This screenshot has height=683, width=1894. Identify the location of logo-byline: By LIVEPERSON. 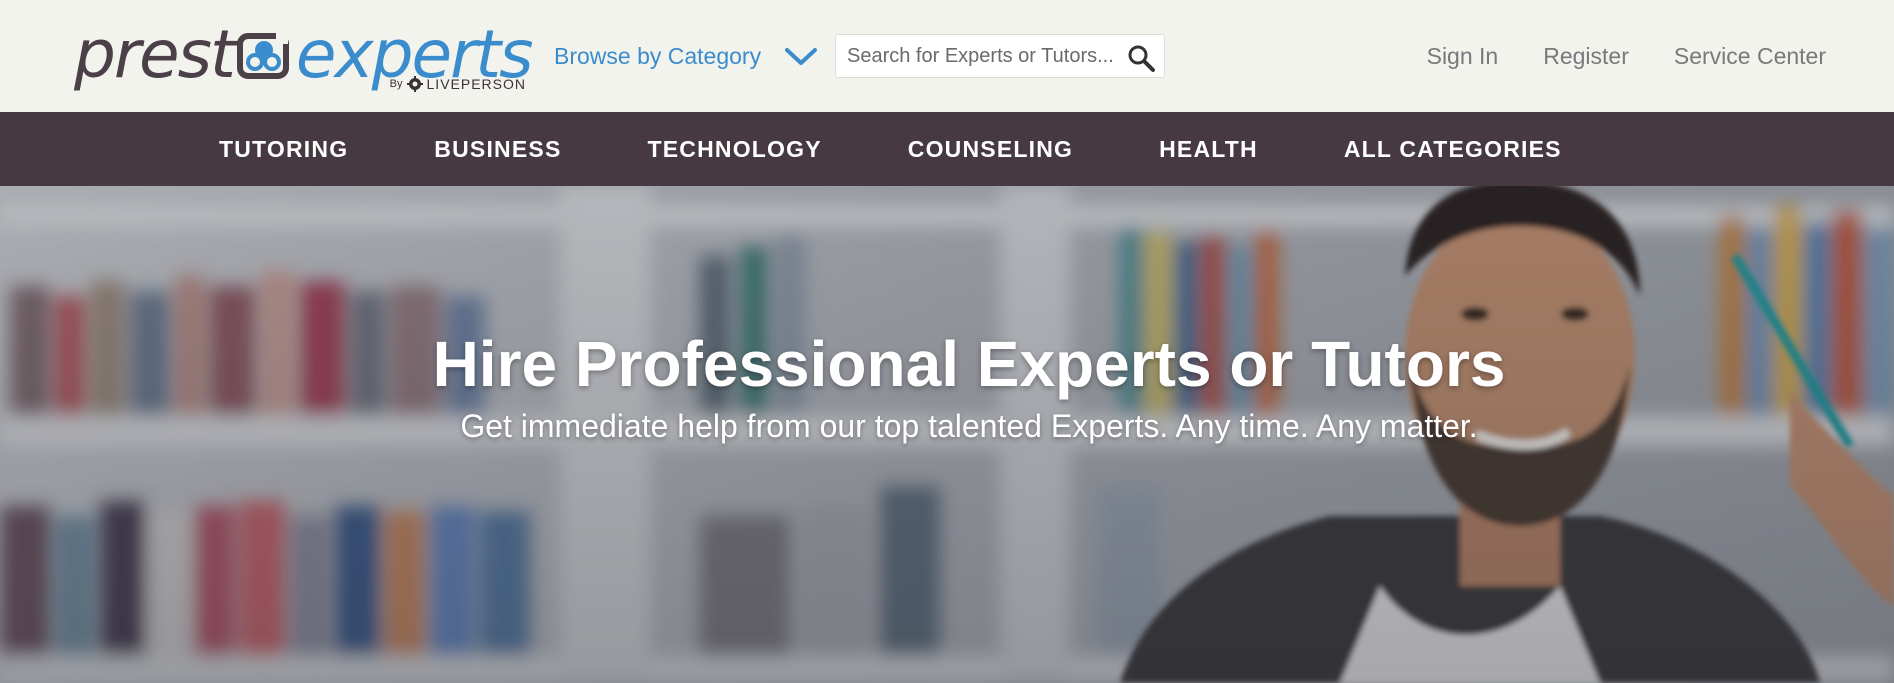
(458, 84).